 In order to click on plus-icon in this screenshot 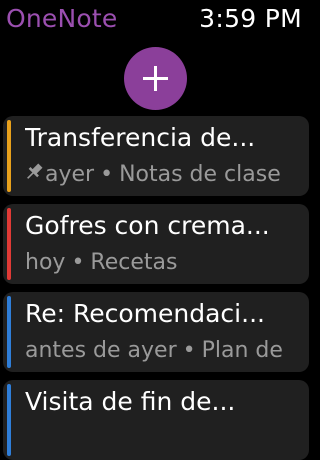, I will do `click(155, 78)`.